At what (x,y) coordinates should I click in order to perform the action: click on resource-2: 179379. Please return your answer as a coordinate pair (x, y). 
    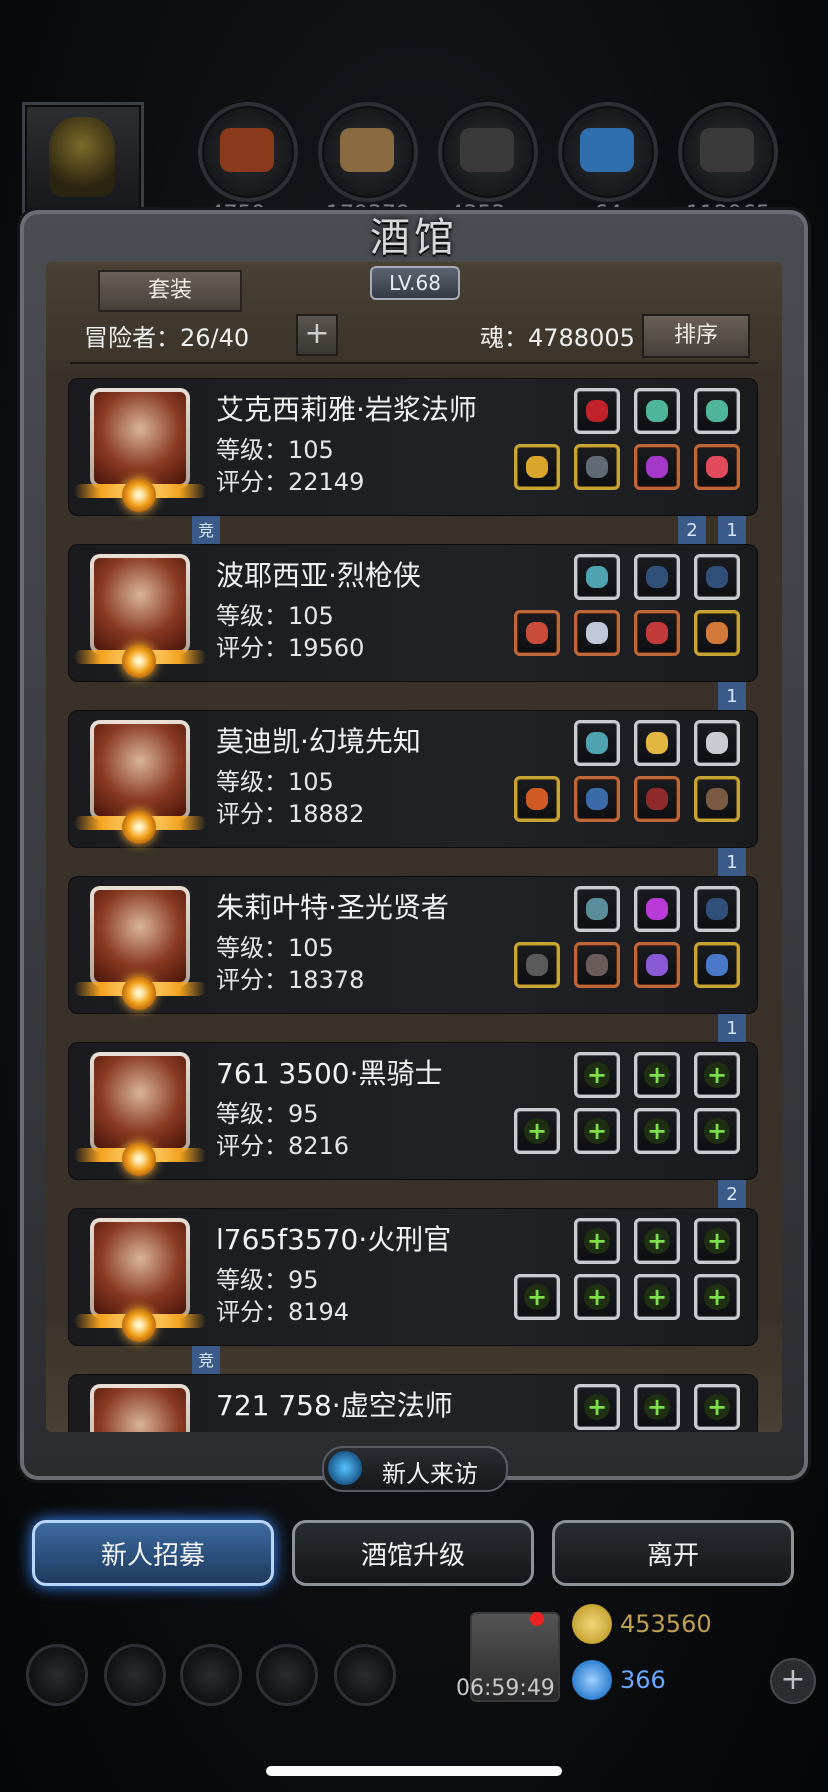
    Looking at the image, I should click on (368, 164).